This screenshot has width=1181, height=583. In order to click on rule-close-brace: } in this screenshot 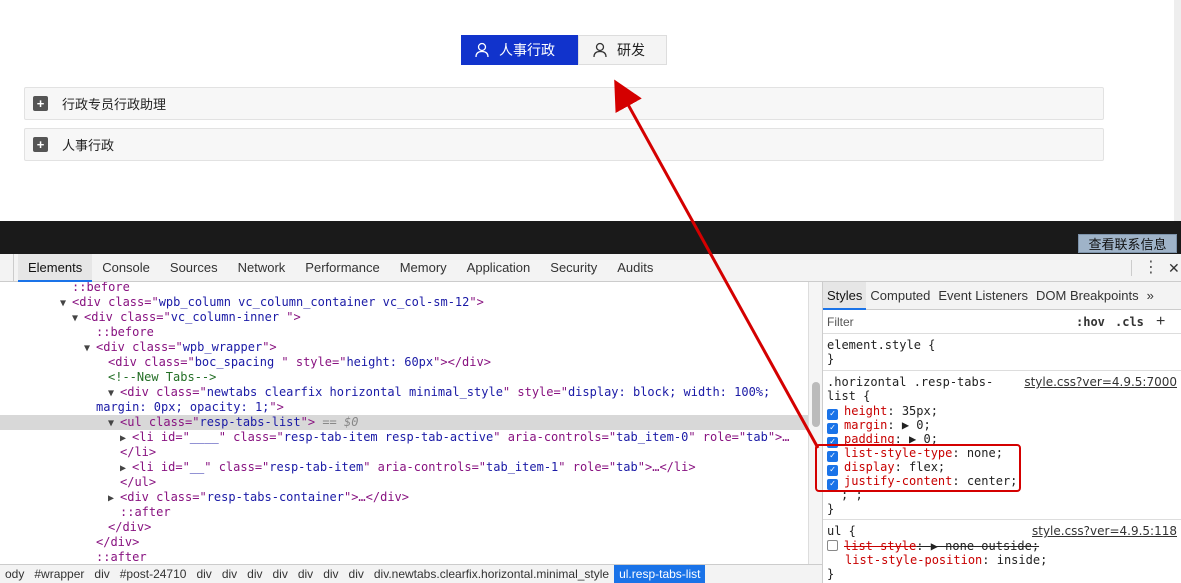, I will do `click(831, 574)`.